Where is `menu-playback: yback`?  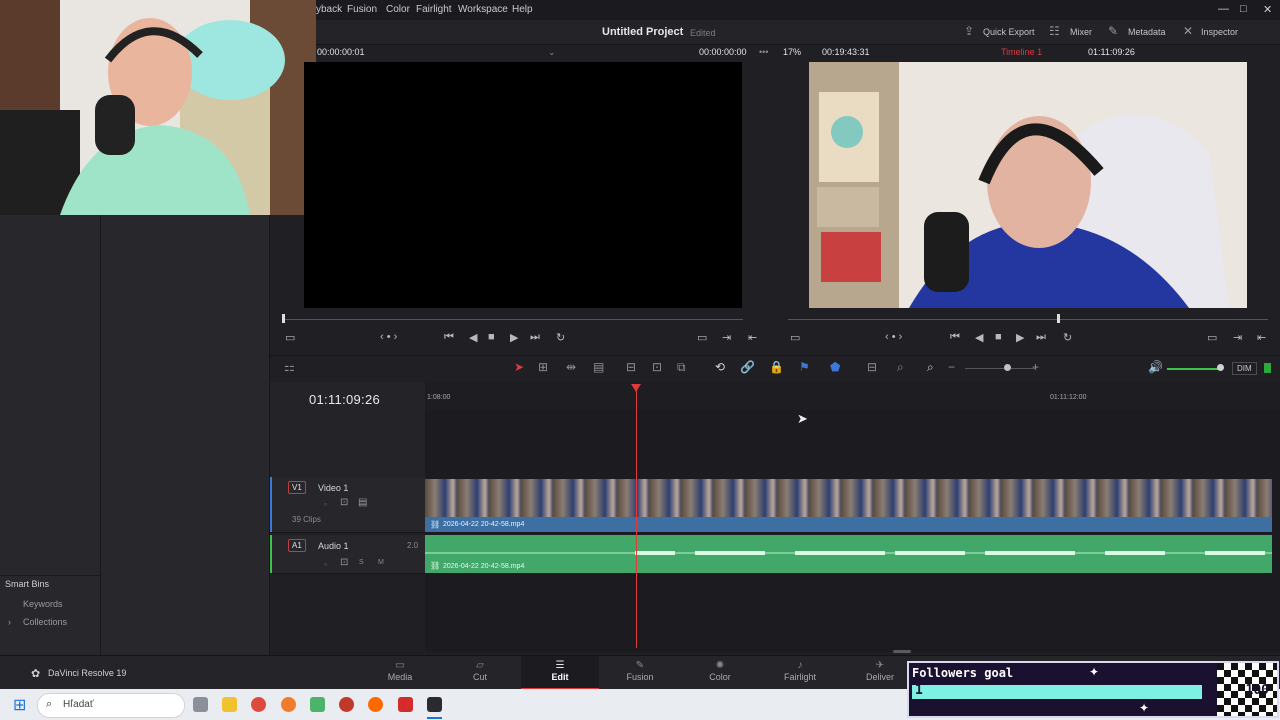
menu-playback: yback is located at coordinates (329, 9).